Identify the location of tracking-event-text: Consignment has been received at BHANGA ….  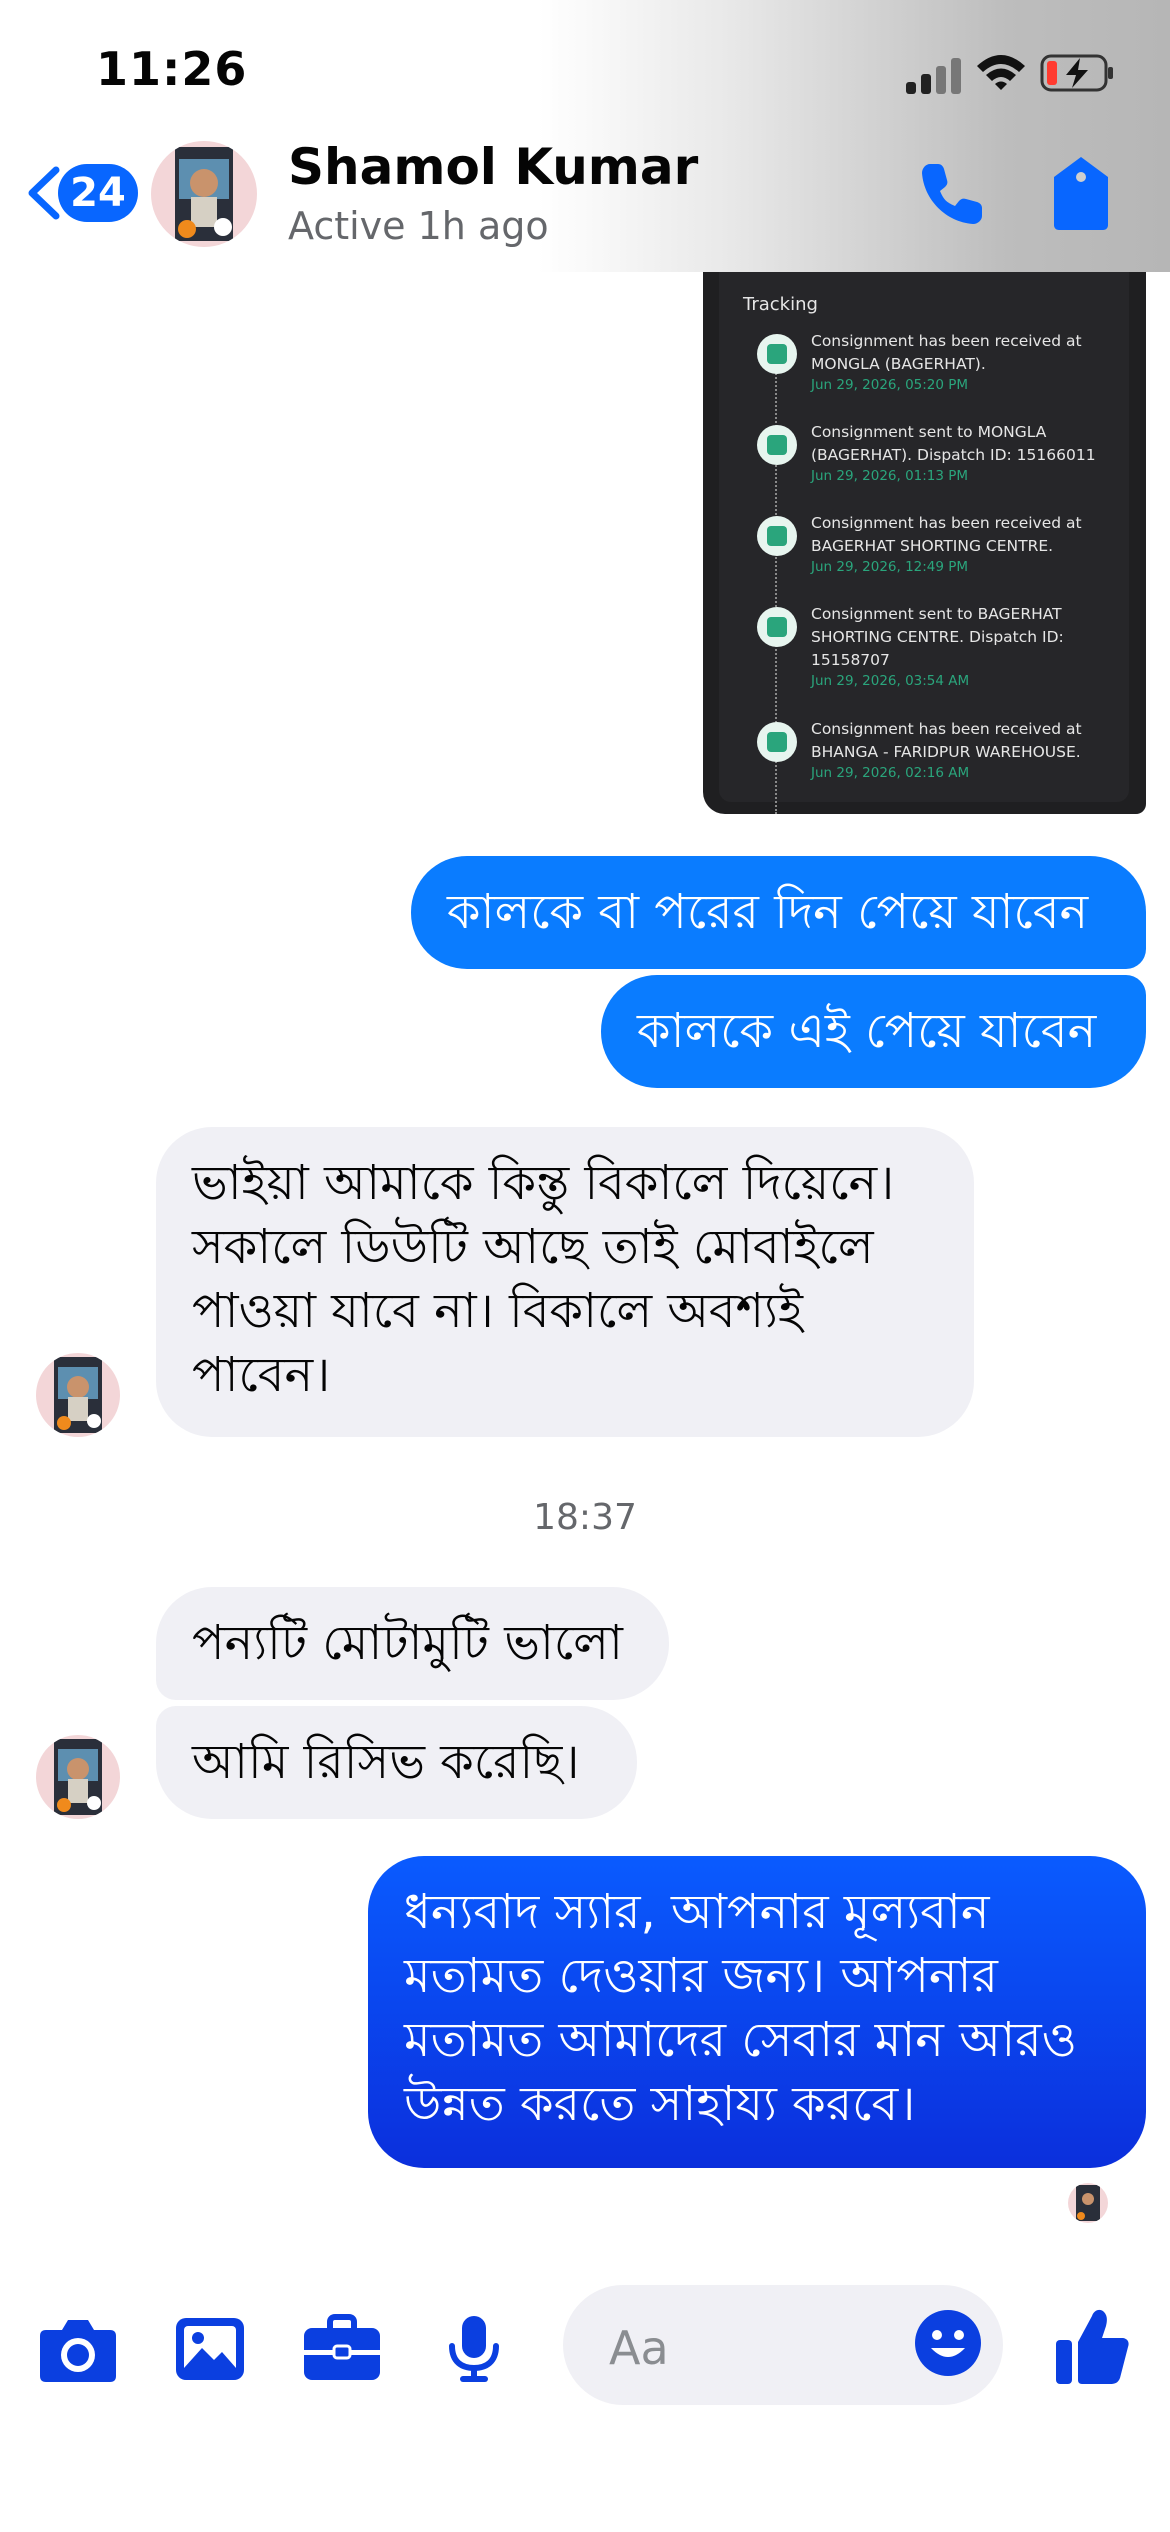
(946, 740).